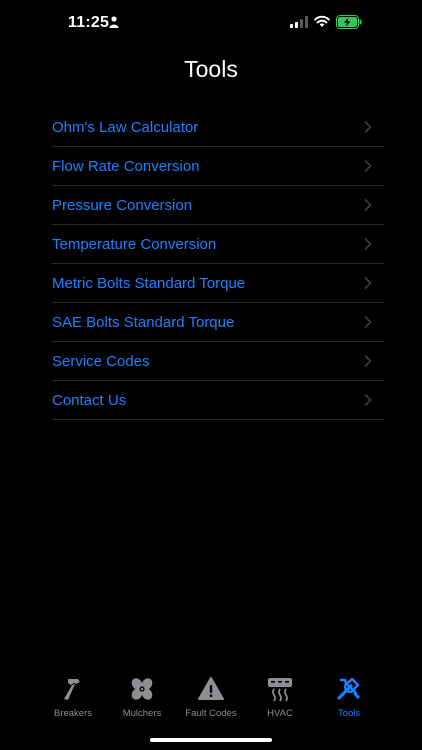  What do you see at coordinates (89, 400) in the screenshot?
I see `list-item-label: Contact Us` at bounding box center [89, 400].